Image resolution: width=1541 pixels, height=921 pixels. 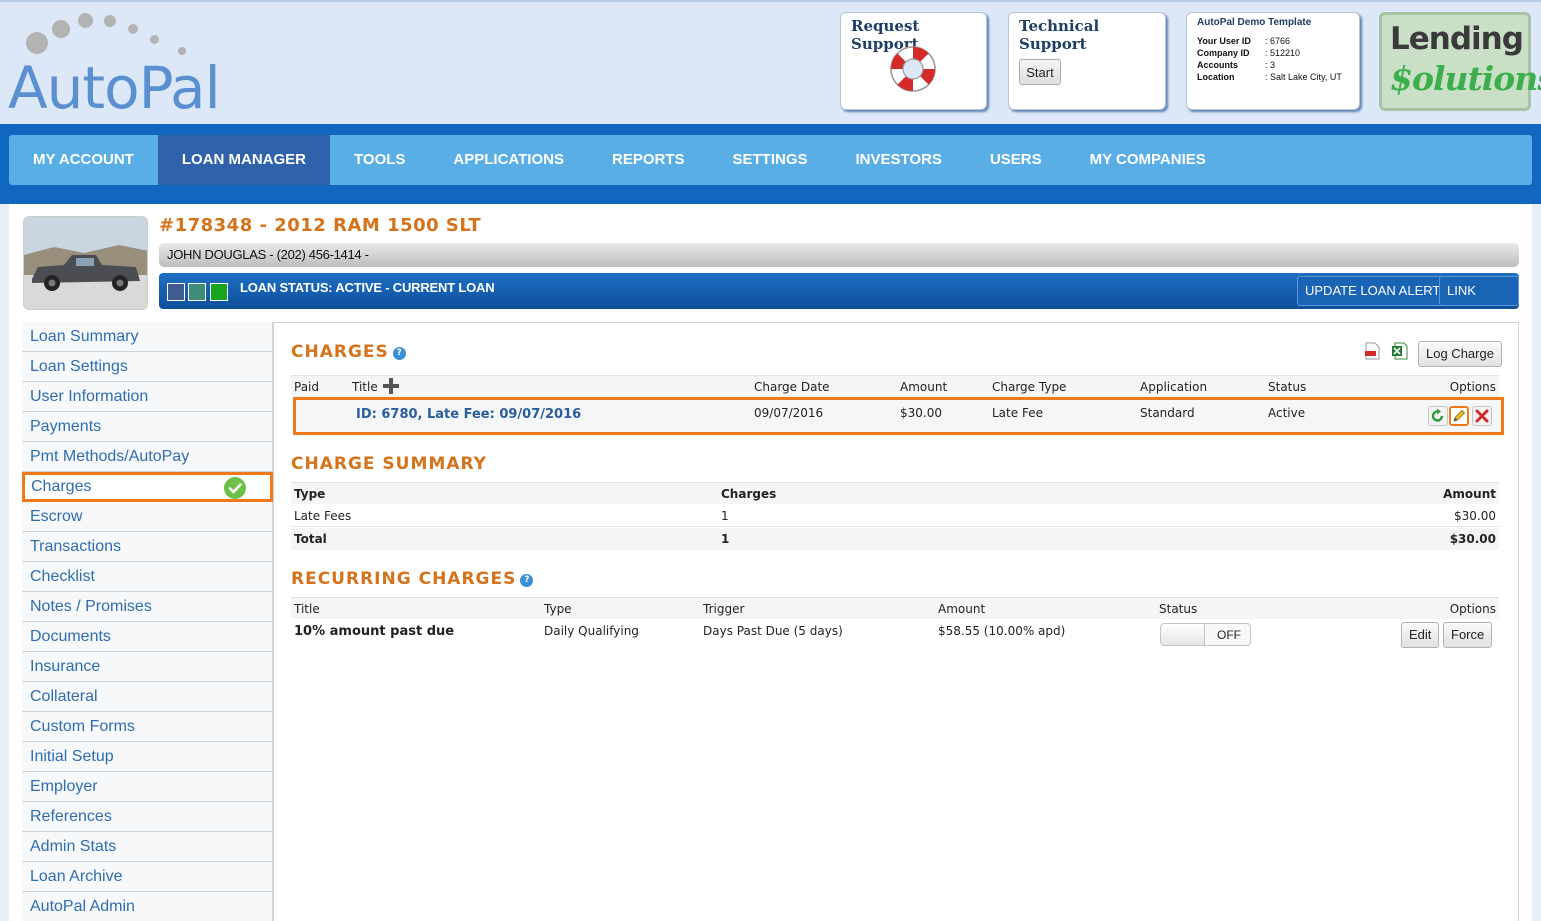 I want to click on charge-application: Standard, so click(x=1167, y=413).